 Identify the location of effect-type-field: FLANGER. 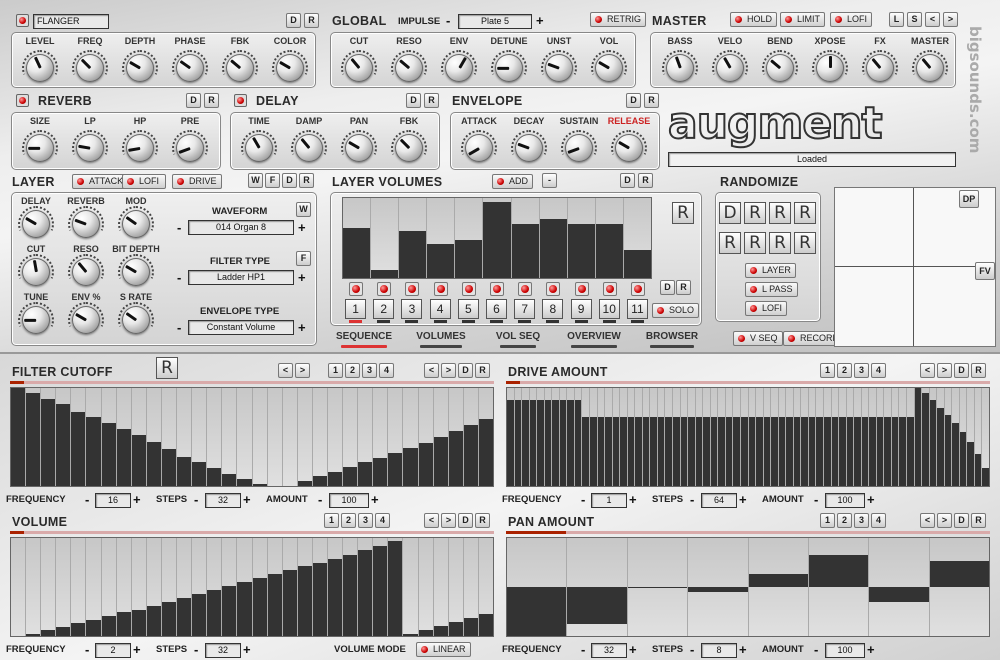
(71, 21).